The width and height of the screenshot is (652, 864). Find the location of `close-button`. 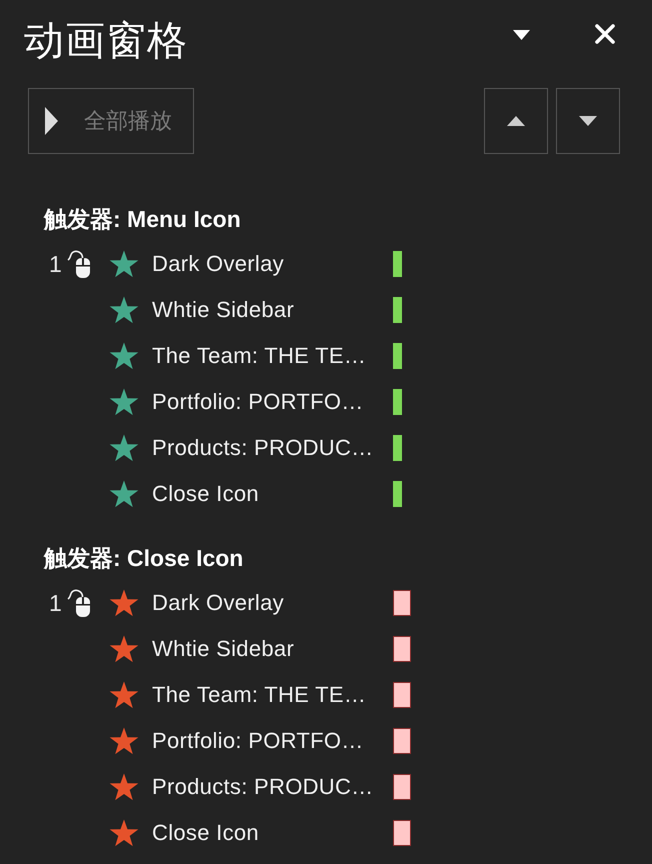

close-button is located at coordinates (605, 34).